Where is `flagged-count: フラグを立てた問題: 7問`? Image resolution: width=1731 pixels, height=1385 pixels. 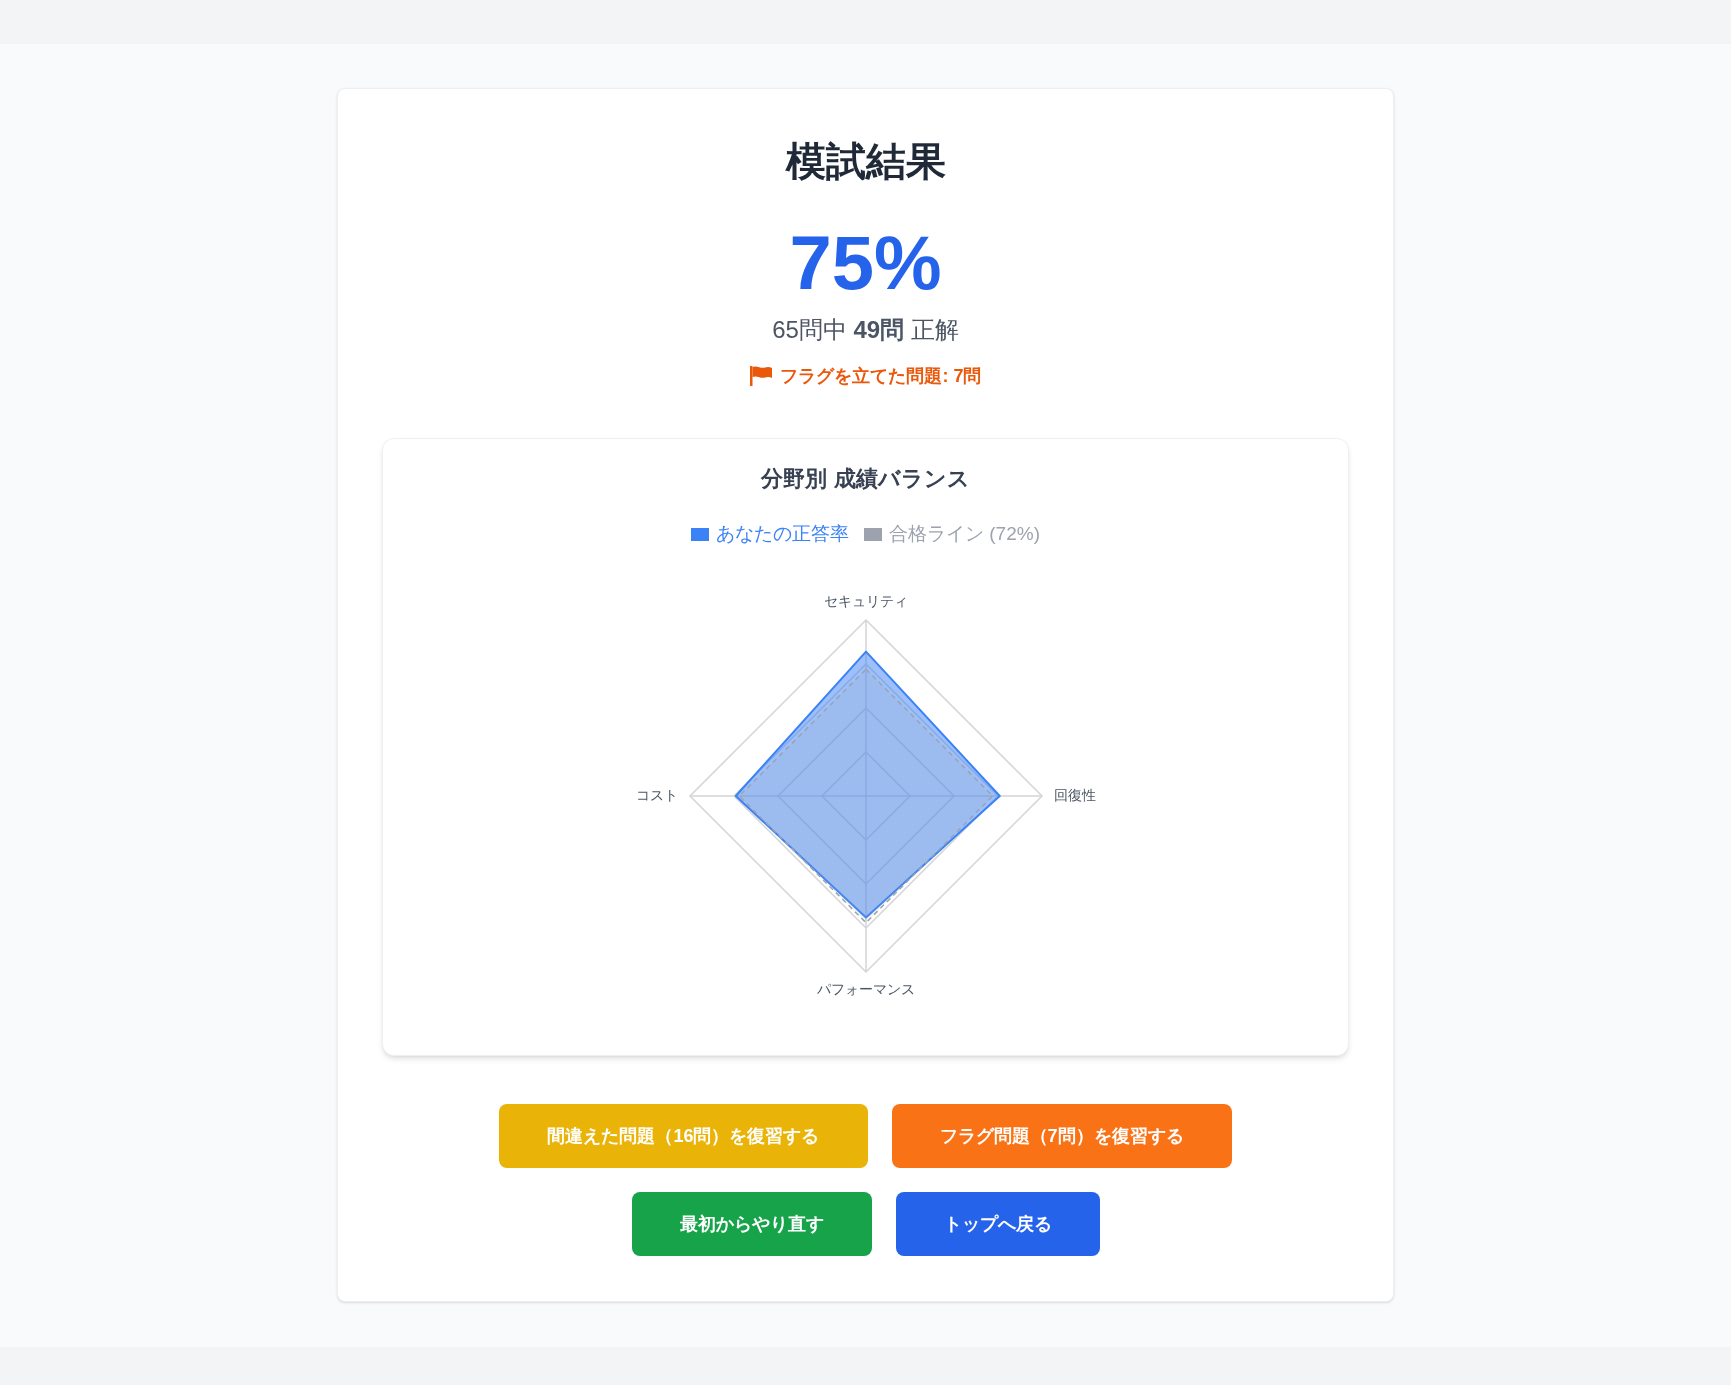
flagged-count: フラグを立てた問題: 7問 is located at coordinates (881, 376).